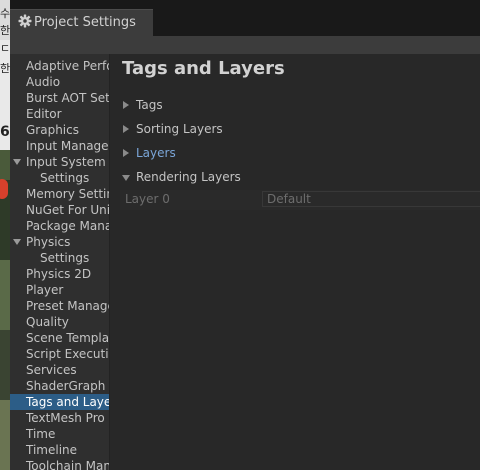 This screenshot has height=470, width=480. I want to click on sidebar-item-label: TextMesh Pro, so click(65, 418).